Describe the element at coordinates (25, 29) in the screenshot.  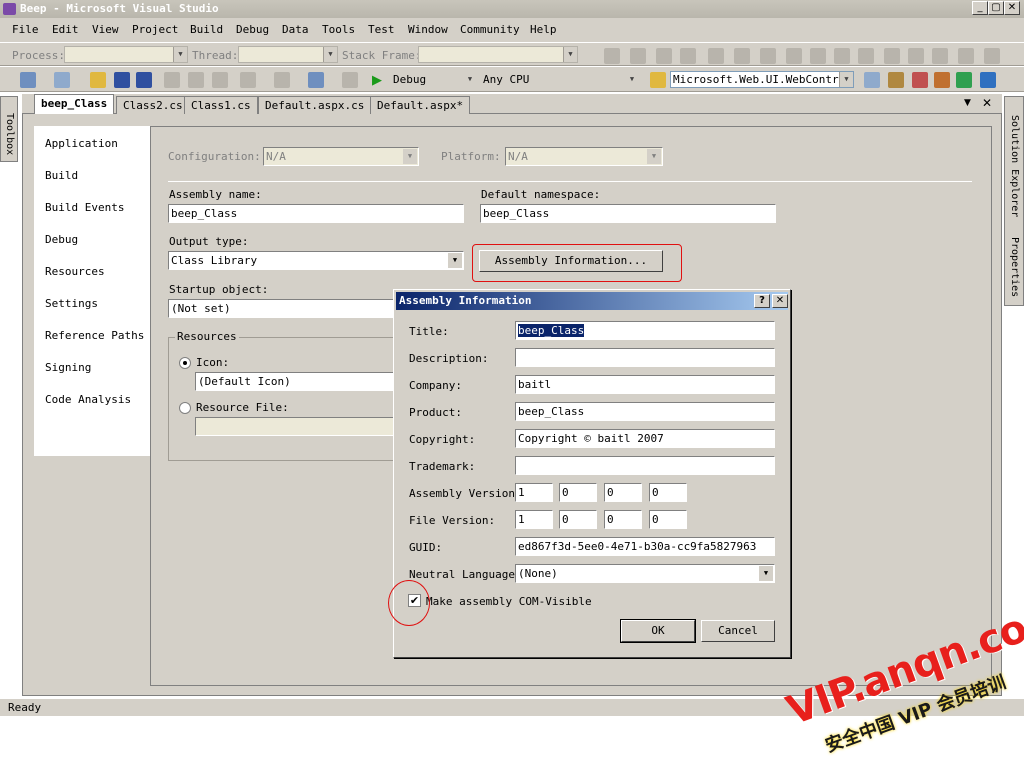
I see `menu-file: File` at that location.